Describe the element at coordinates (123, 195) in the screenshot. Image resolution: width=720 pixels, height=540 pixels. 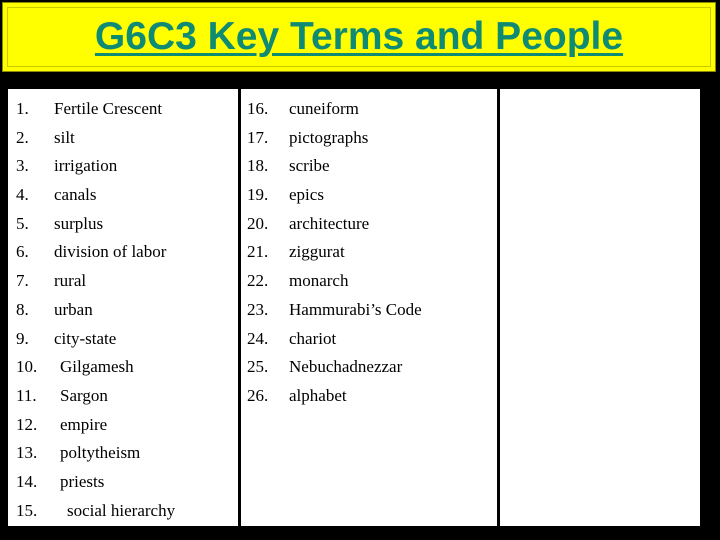
I see `term-list-item: 4. canals` at that location.